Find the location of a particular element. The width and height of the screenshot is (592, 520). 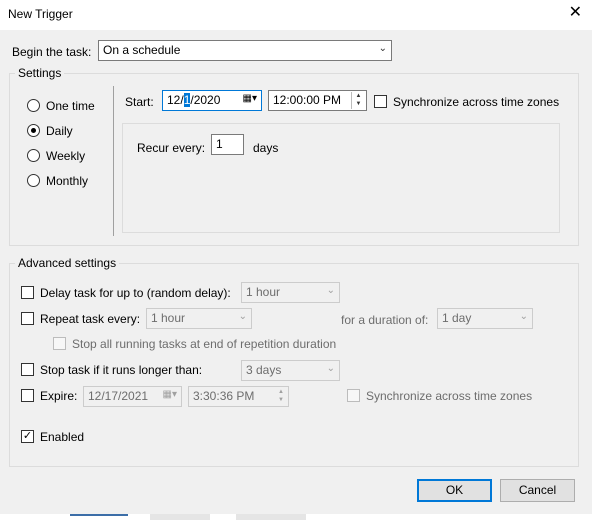

recur-label: Recur every: is located at coordinates (171, 148).